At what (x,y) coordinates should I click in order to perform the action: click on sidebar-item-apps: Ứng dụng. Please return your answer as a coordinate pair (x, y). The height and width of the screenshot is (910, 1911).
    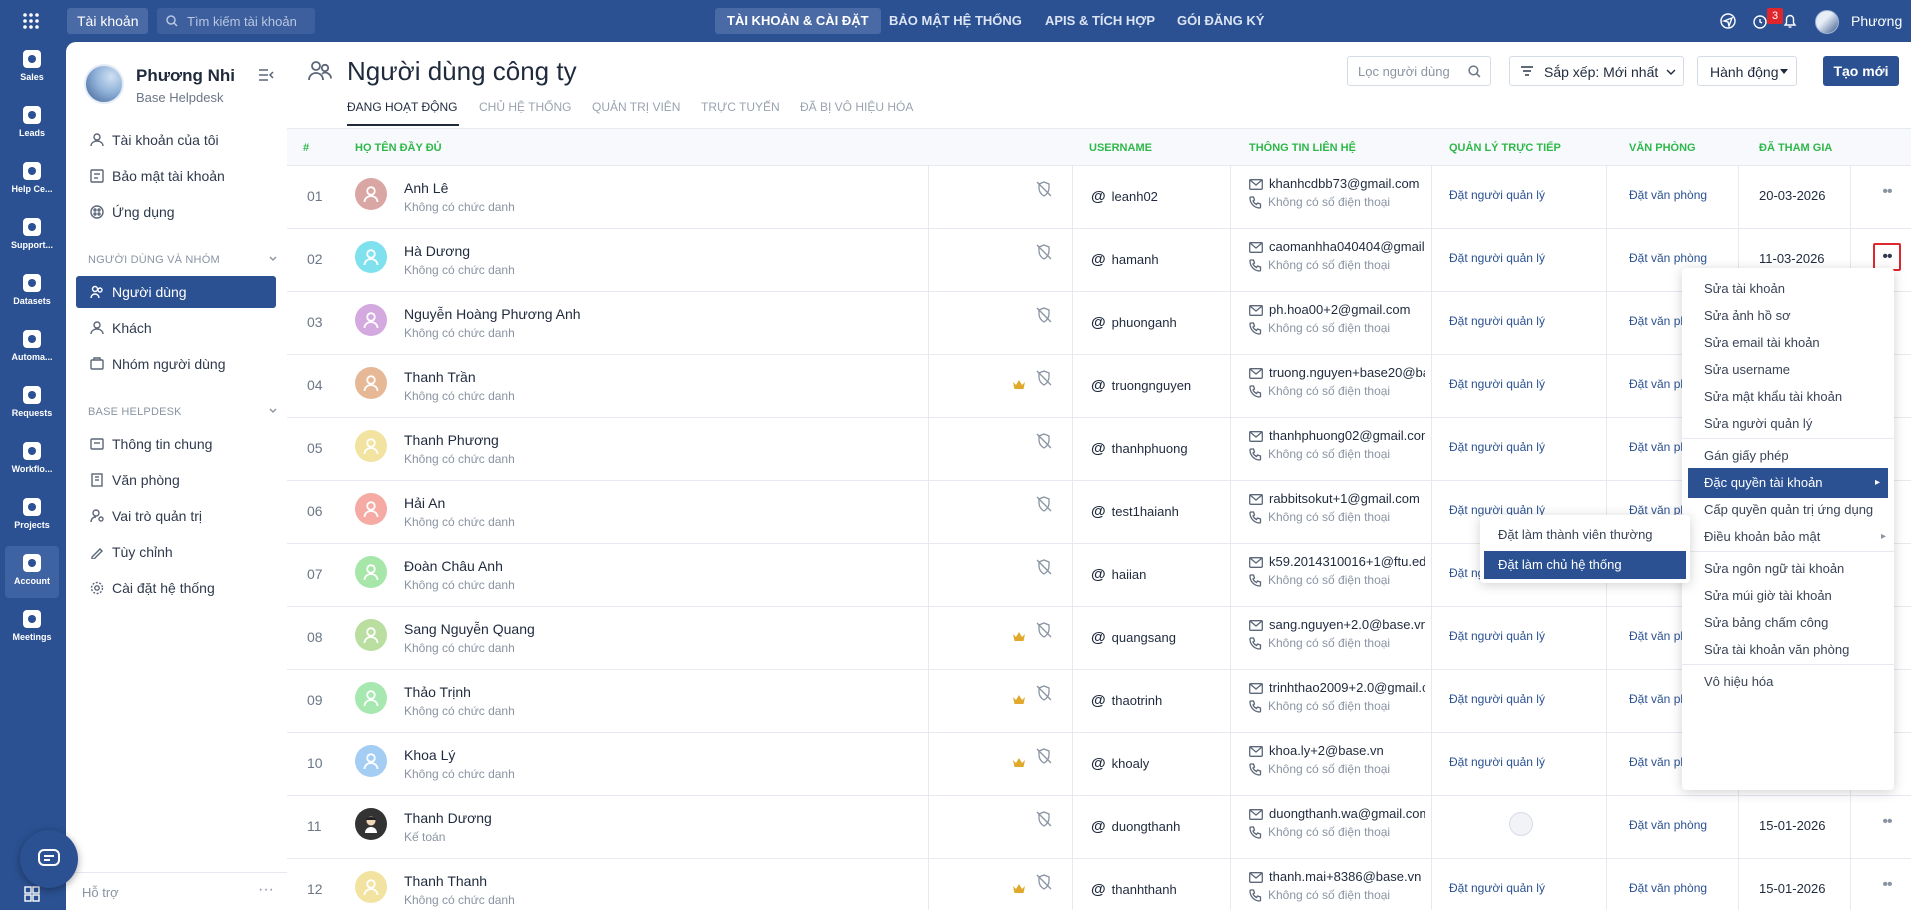
    Looking at the image, I should click on (176, 212).